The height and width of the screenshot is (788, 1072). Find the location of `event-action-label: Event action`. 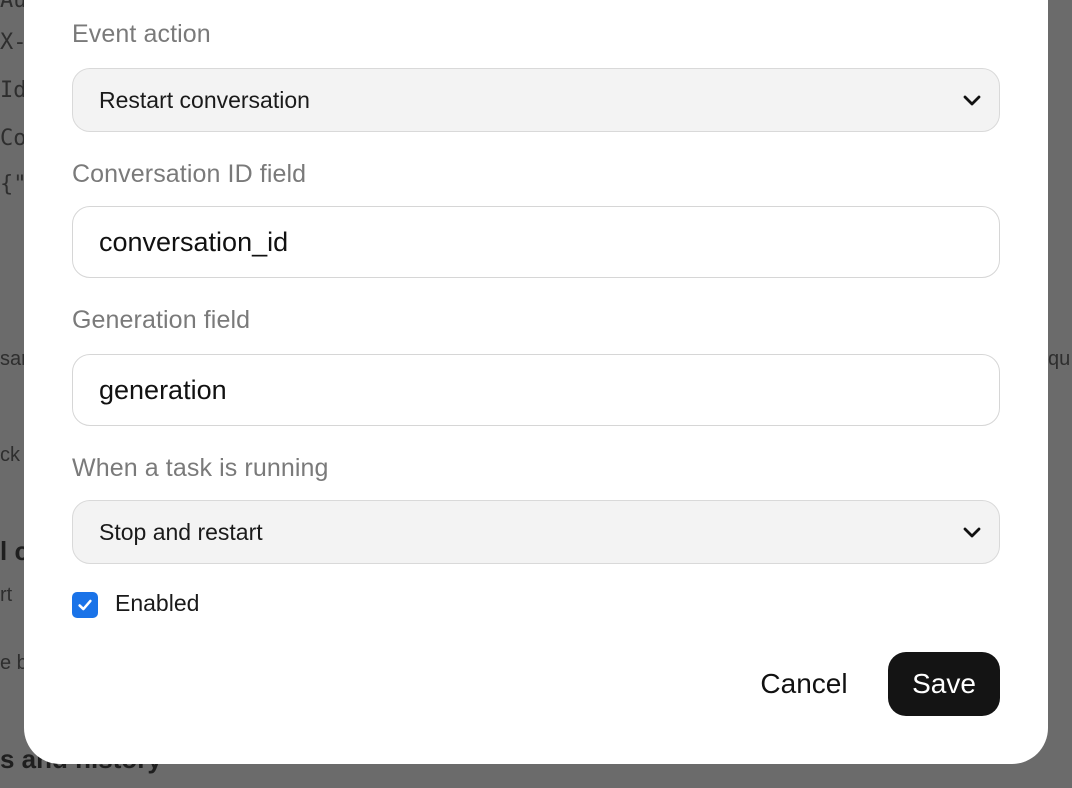

event-action-label: Event action is located at coordinates (141, 34).